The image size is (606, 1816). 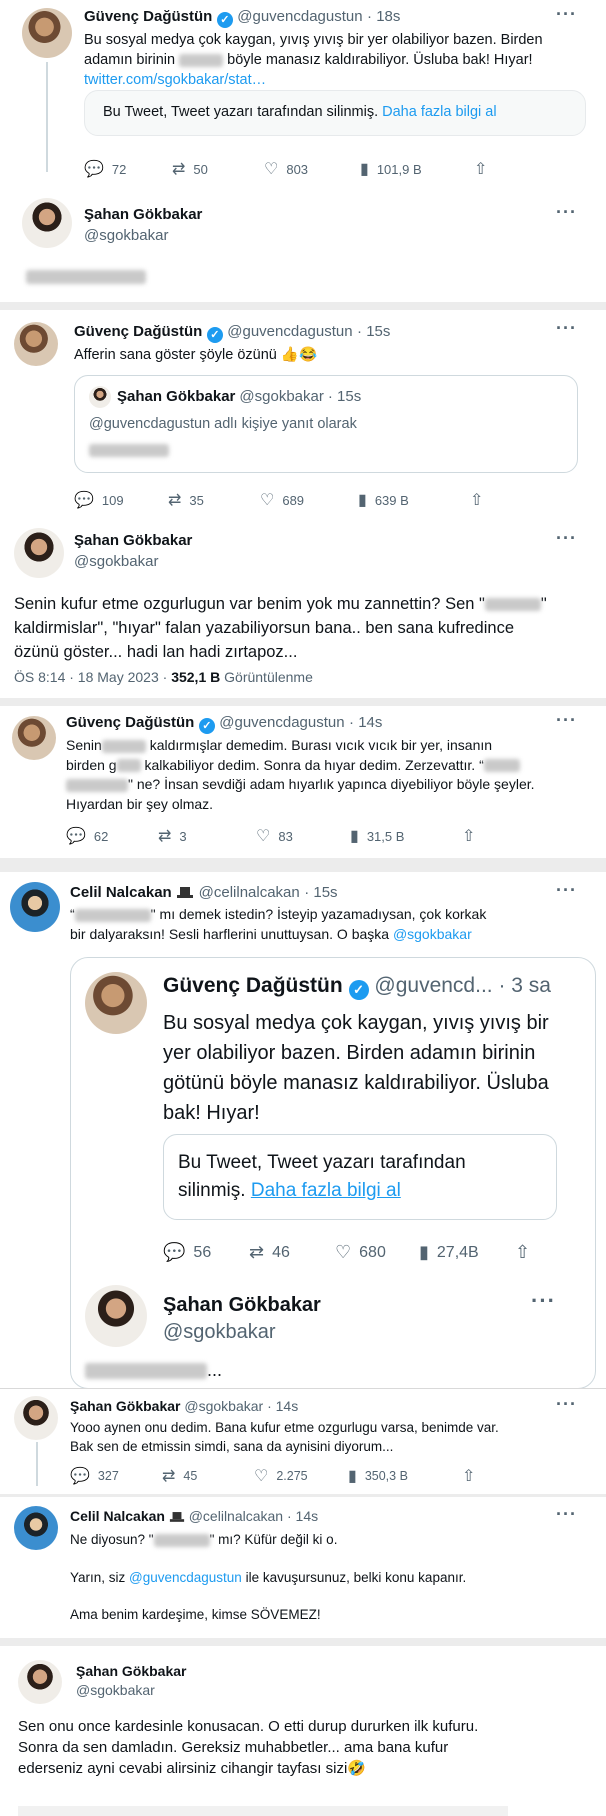 What do you see at coordinates (524, 985) in the screenshot?
I see `quoted-time: · 3 sa` at bounding box center [524, 985].